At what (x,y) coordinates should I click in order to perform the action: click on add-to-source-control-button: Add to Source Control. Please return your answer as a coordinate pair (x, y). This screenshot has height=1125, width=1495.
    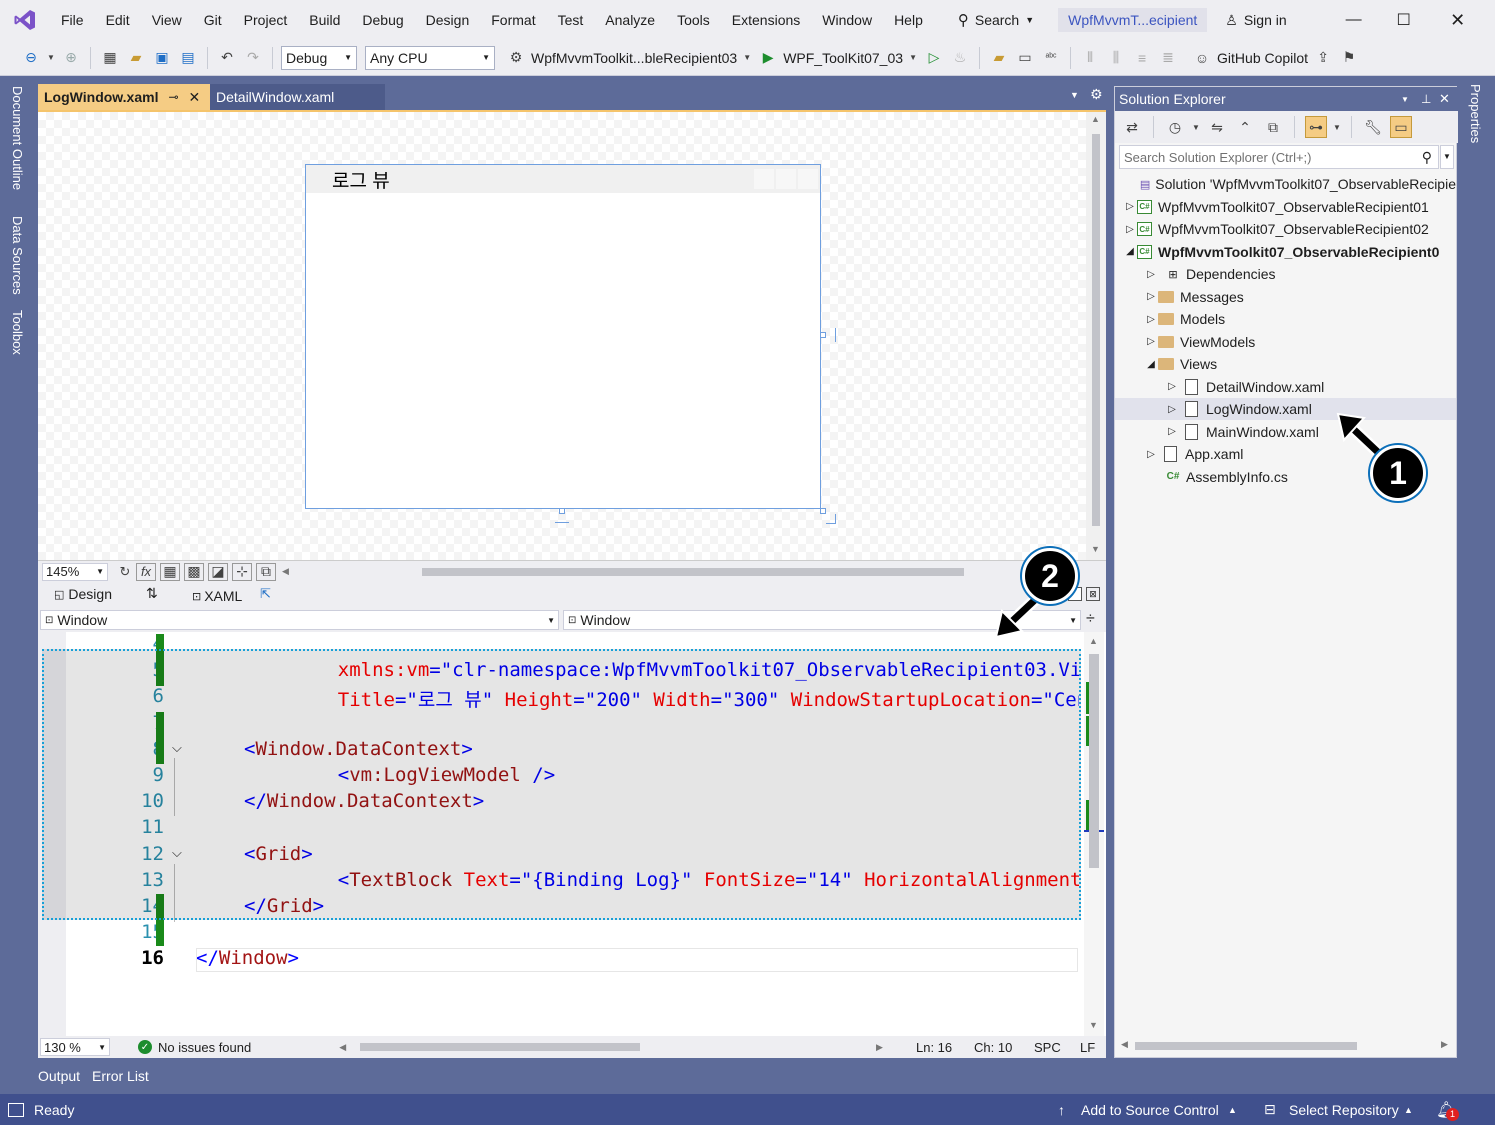
    Looking at the image, I should click on (1150, 1110).